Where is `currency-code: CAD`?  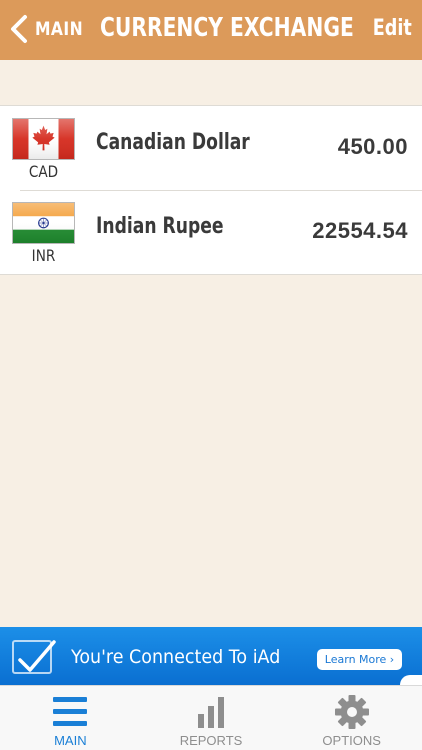
currency-code: CAD is located at coordinates (43, 171).